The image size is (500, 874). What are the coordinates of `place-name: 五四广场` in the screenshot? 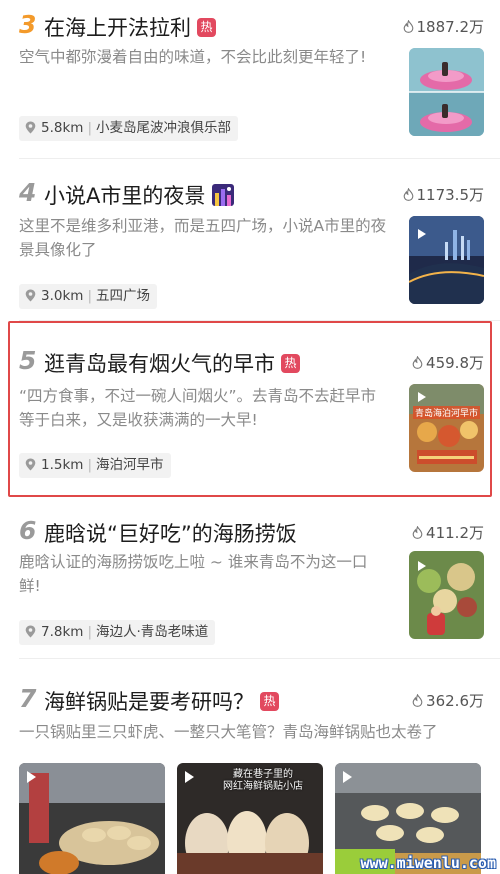 It's located at (123, 296).